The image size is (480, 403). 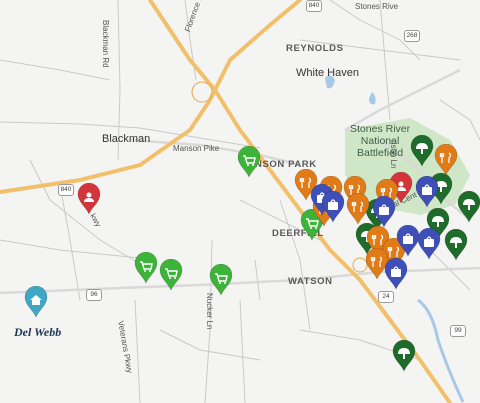 What do you see at coordinates (372, 98) in the screenshot?
I see `pond` at bounding box center [372, 98].